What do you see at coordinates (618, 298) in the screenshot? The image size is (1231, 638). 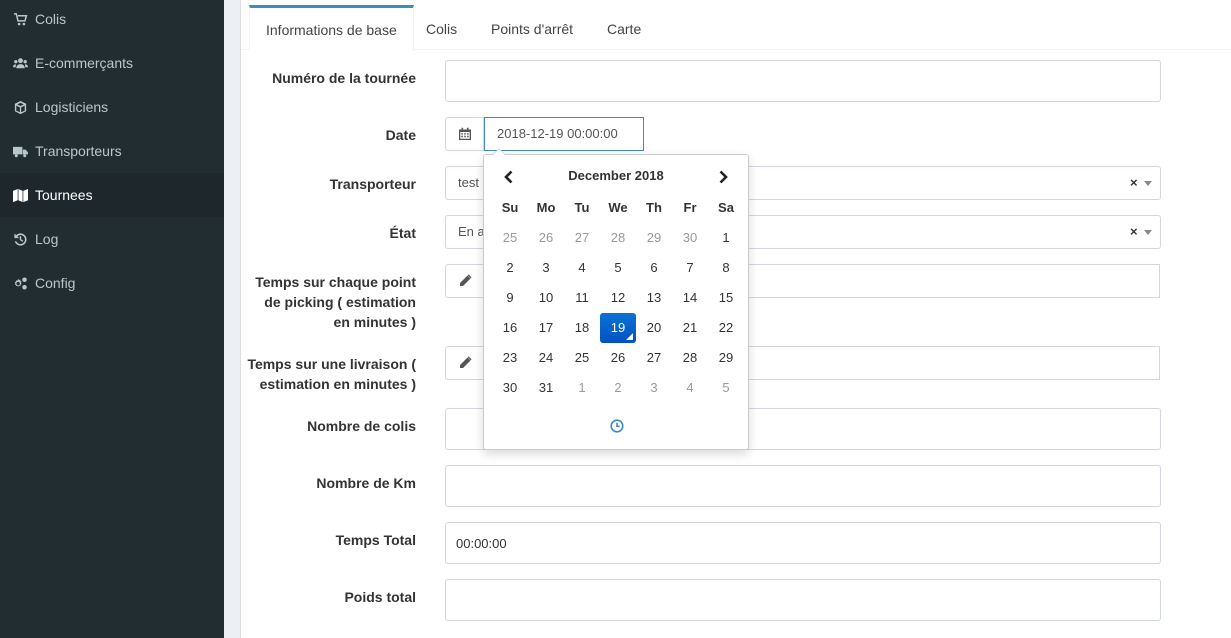 I see `datepicker-day: 12` at bounding box center [618, 298].